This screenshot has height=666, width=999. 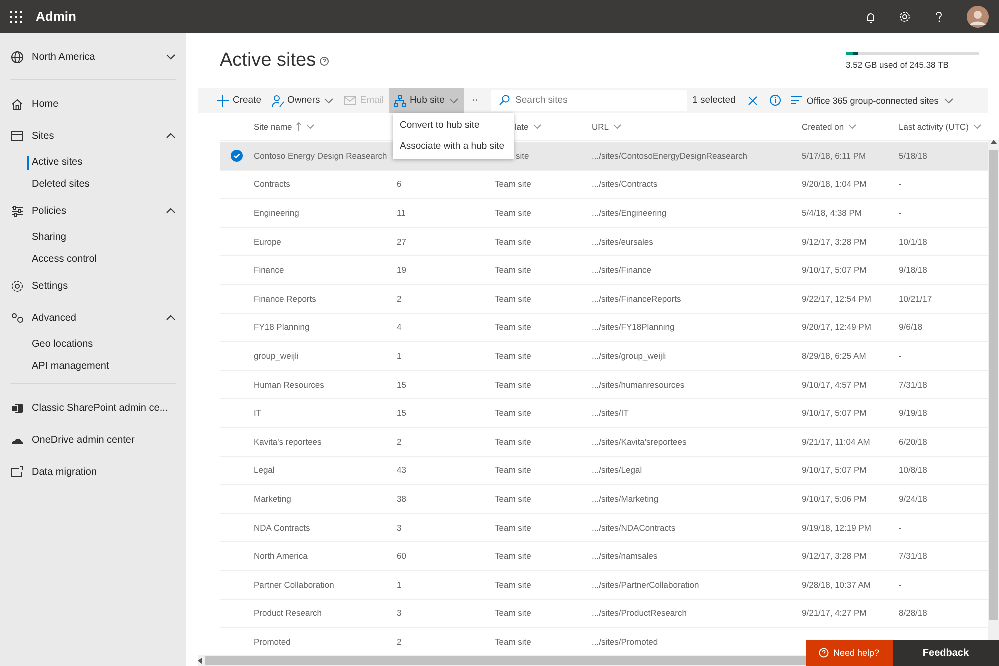 I want to click on app-launcher-icon, so click(x=16, y=16).